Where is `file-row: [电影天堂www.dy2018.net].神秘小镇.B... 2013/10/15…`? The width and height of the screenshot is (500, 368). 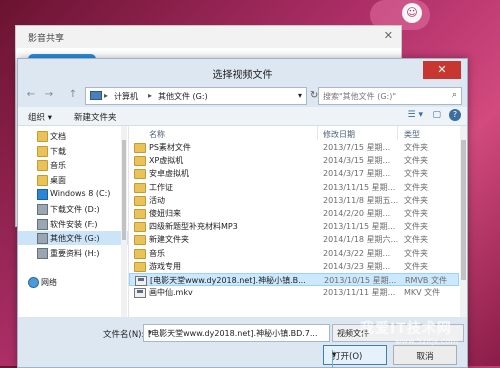
file-row: [电影天堂www.dy2018.net].神秘小镇.B... 2013/10/15… is located at coordinates (294, 279).